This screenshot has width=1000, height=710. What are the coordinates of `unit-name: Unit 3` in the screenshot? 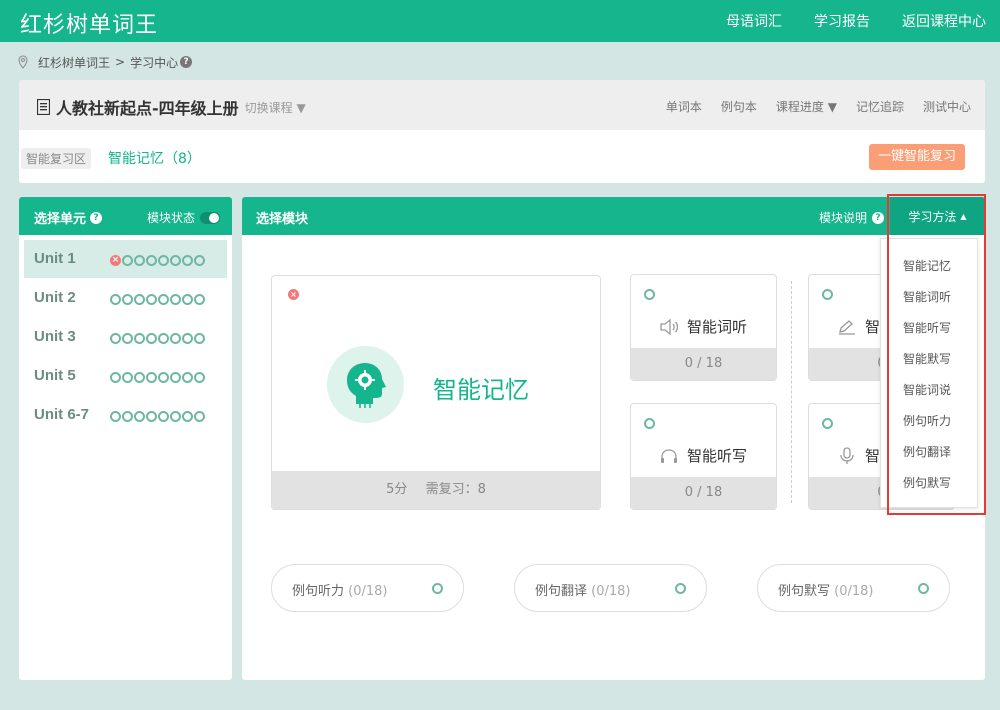 It's located at (55, 336).